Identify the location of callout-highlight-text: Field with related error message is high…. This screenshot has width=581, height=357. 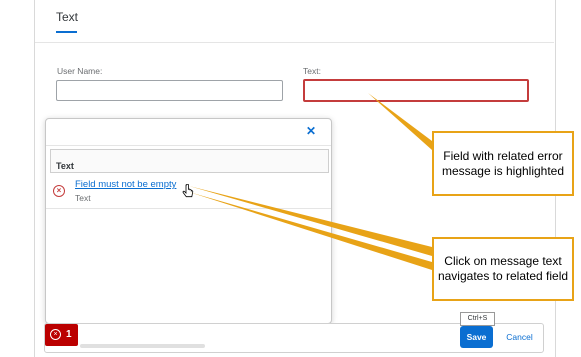
(503, 163).